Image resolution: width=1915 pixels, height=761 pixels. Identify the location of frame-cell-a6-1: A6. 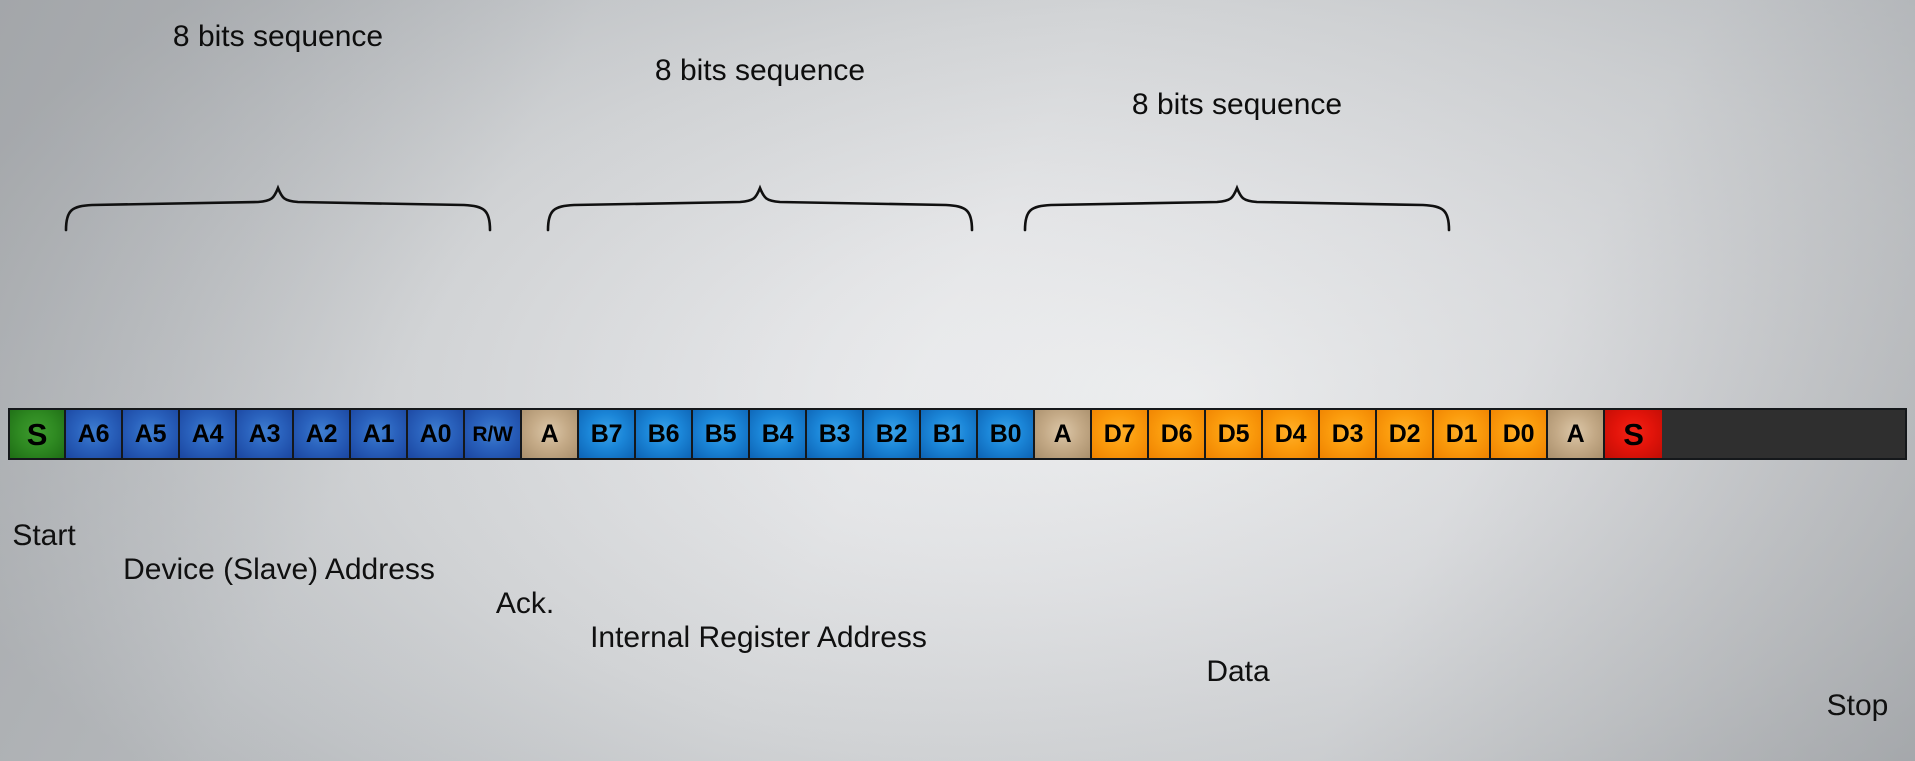
(94, 434).